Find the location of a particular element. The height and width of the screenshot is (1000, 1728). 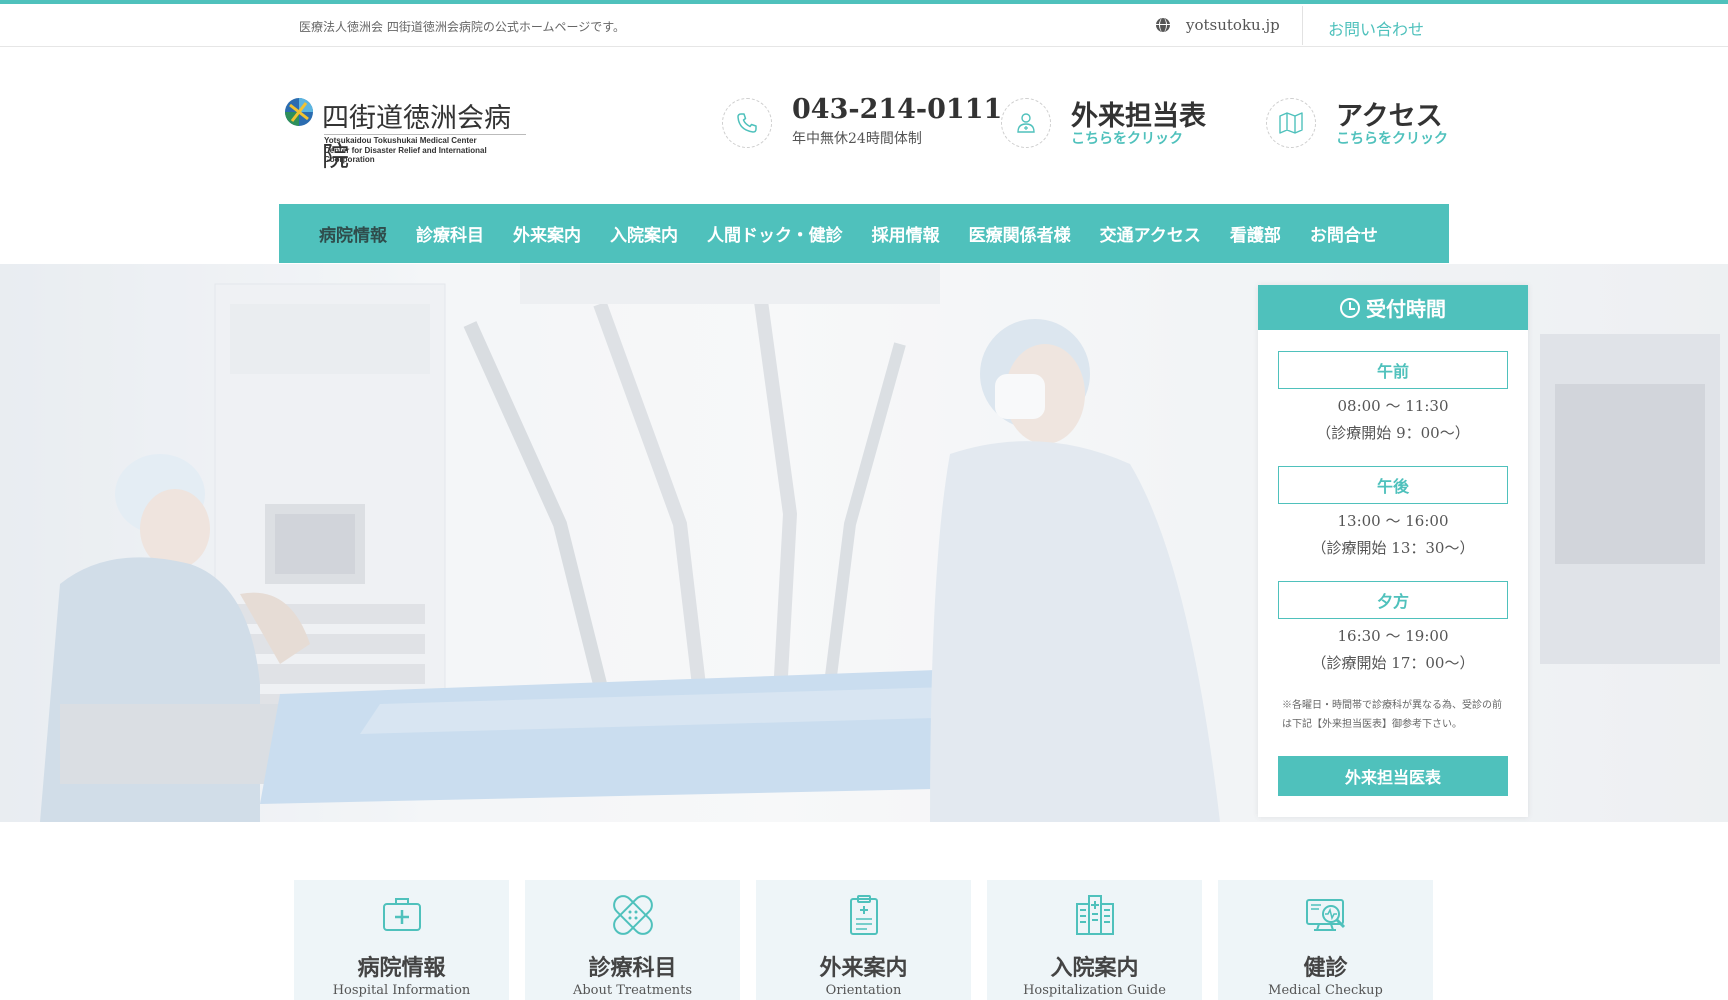

domain-text: yotsutoku.jp is located at coordinates (1233, 25).